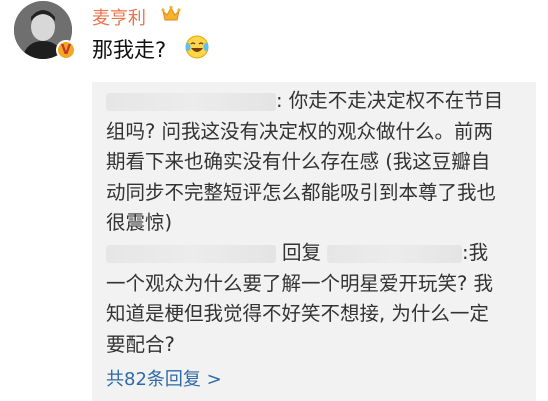  I want to click on blurred-target-username, so click(395, 253).